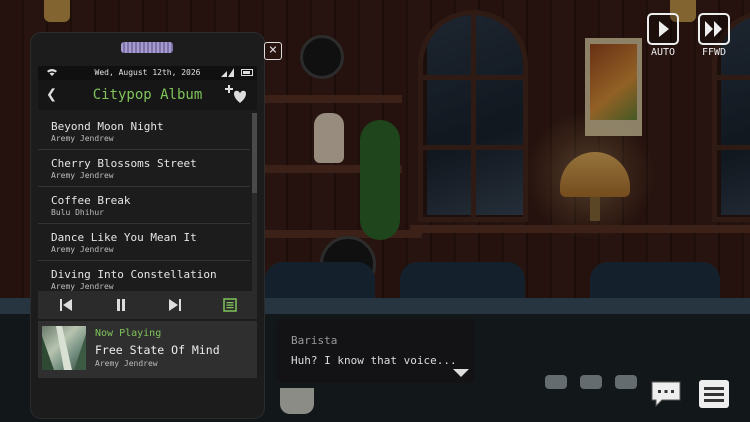 Image resolution: width=750 pixels, height=422 pixels. What do you see at coordinates (175, 305) in the screenshot?
I see `next-track-icon` at bounding box center [175, 305].